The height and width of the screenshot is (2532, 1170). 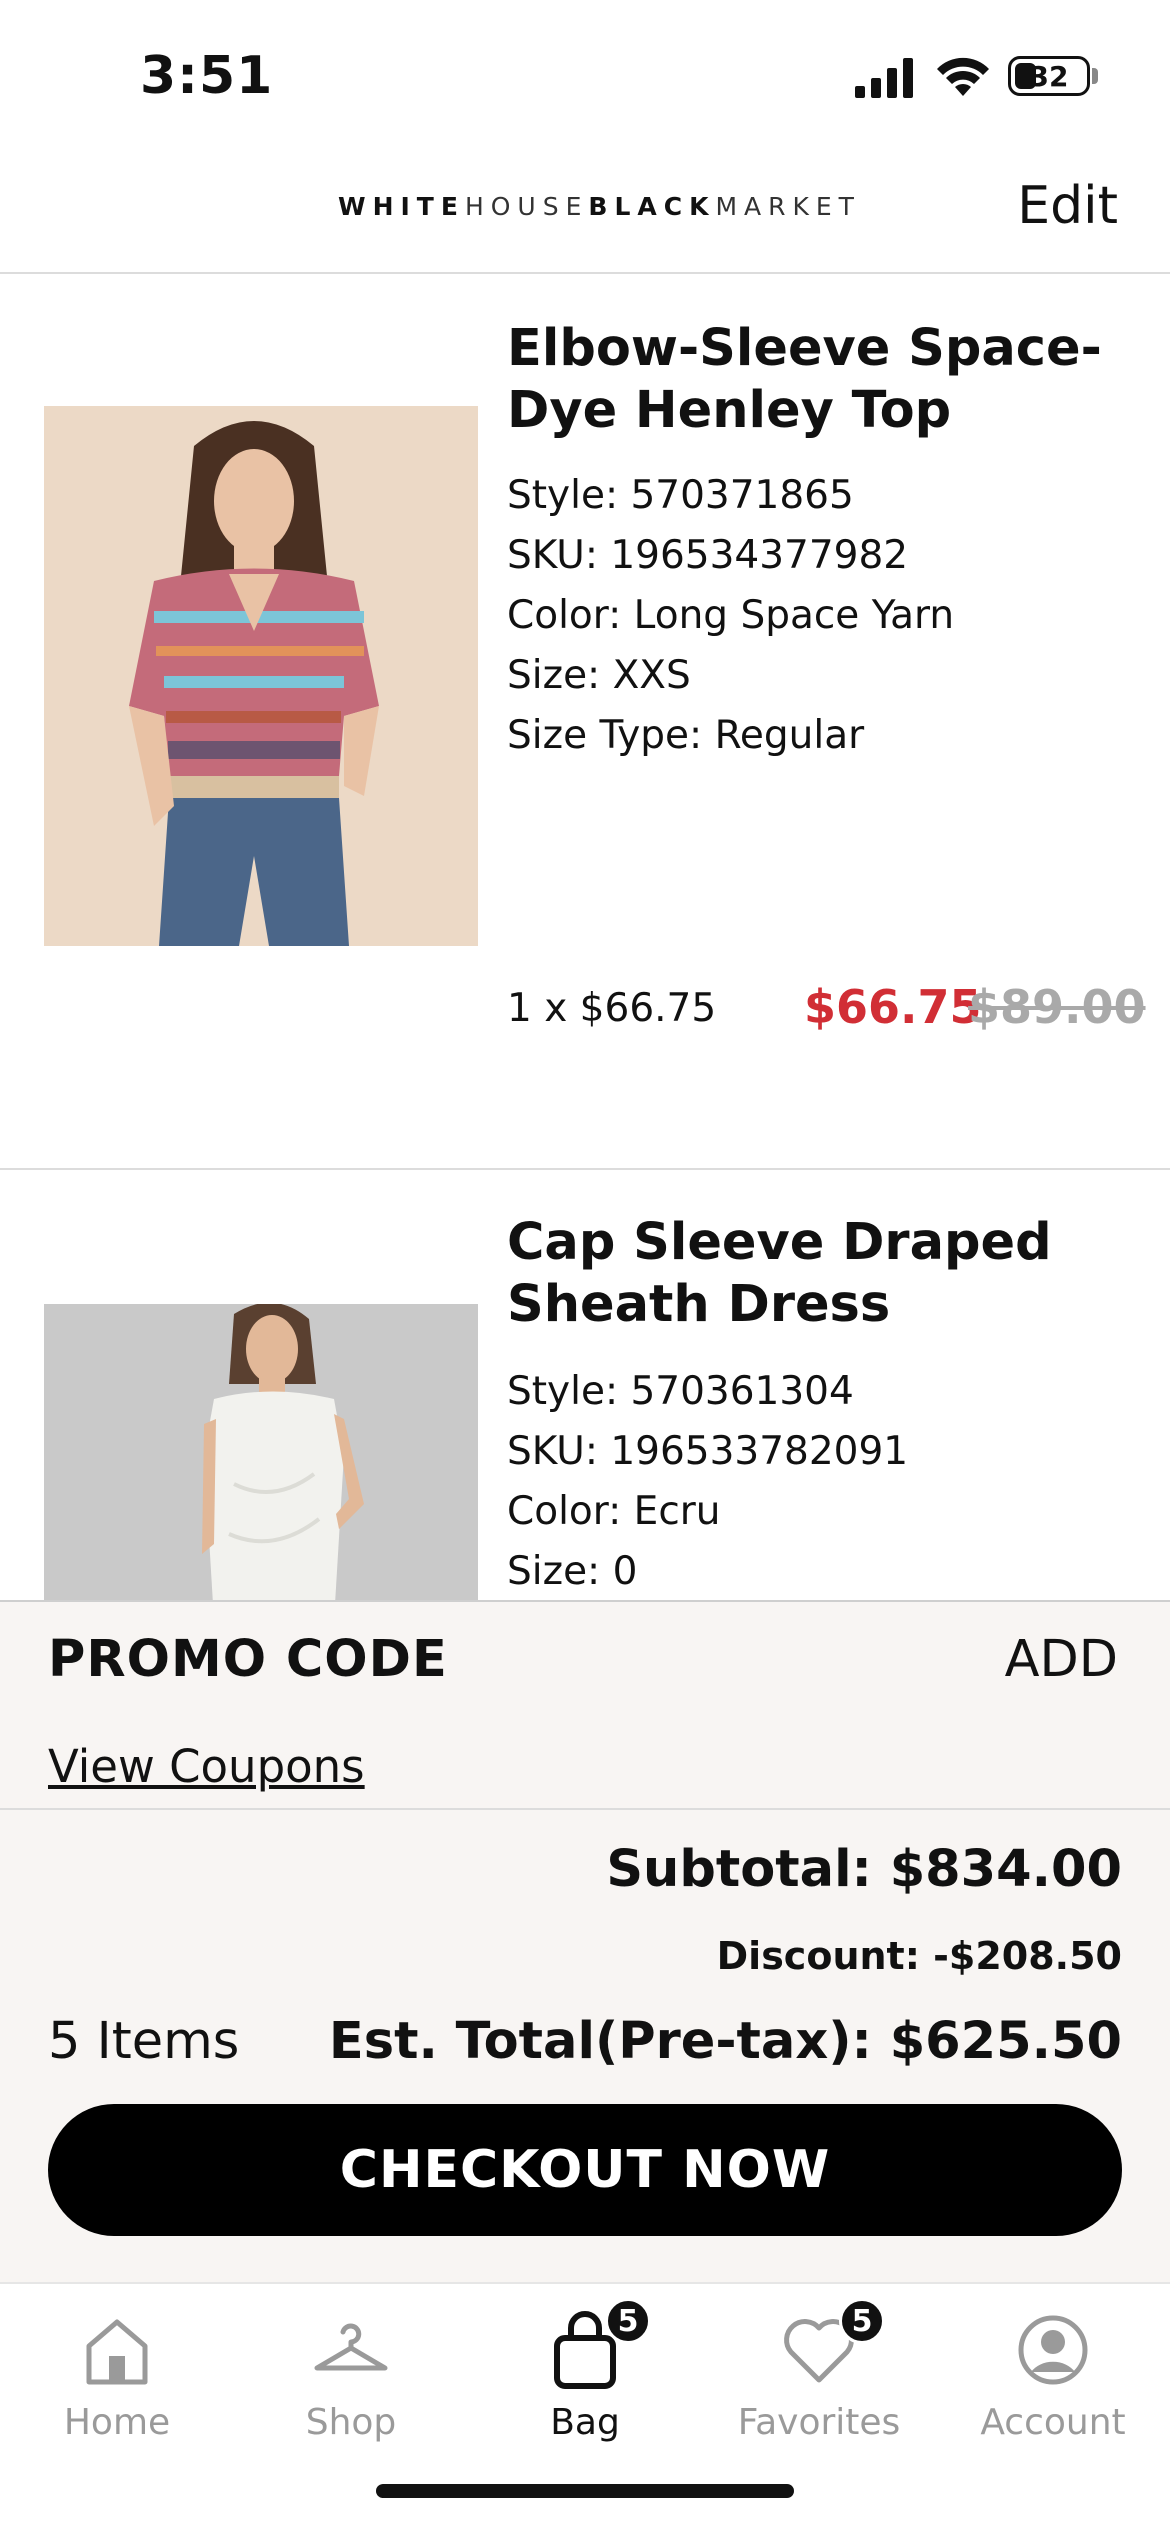 What do you see at coordinates (731, 615) in the screenshot?
I see `product-color: Color: Long Space Yarn` at bounding box center [731, 615].